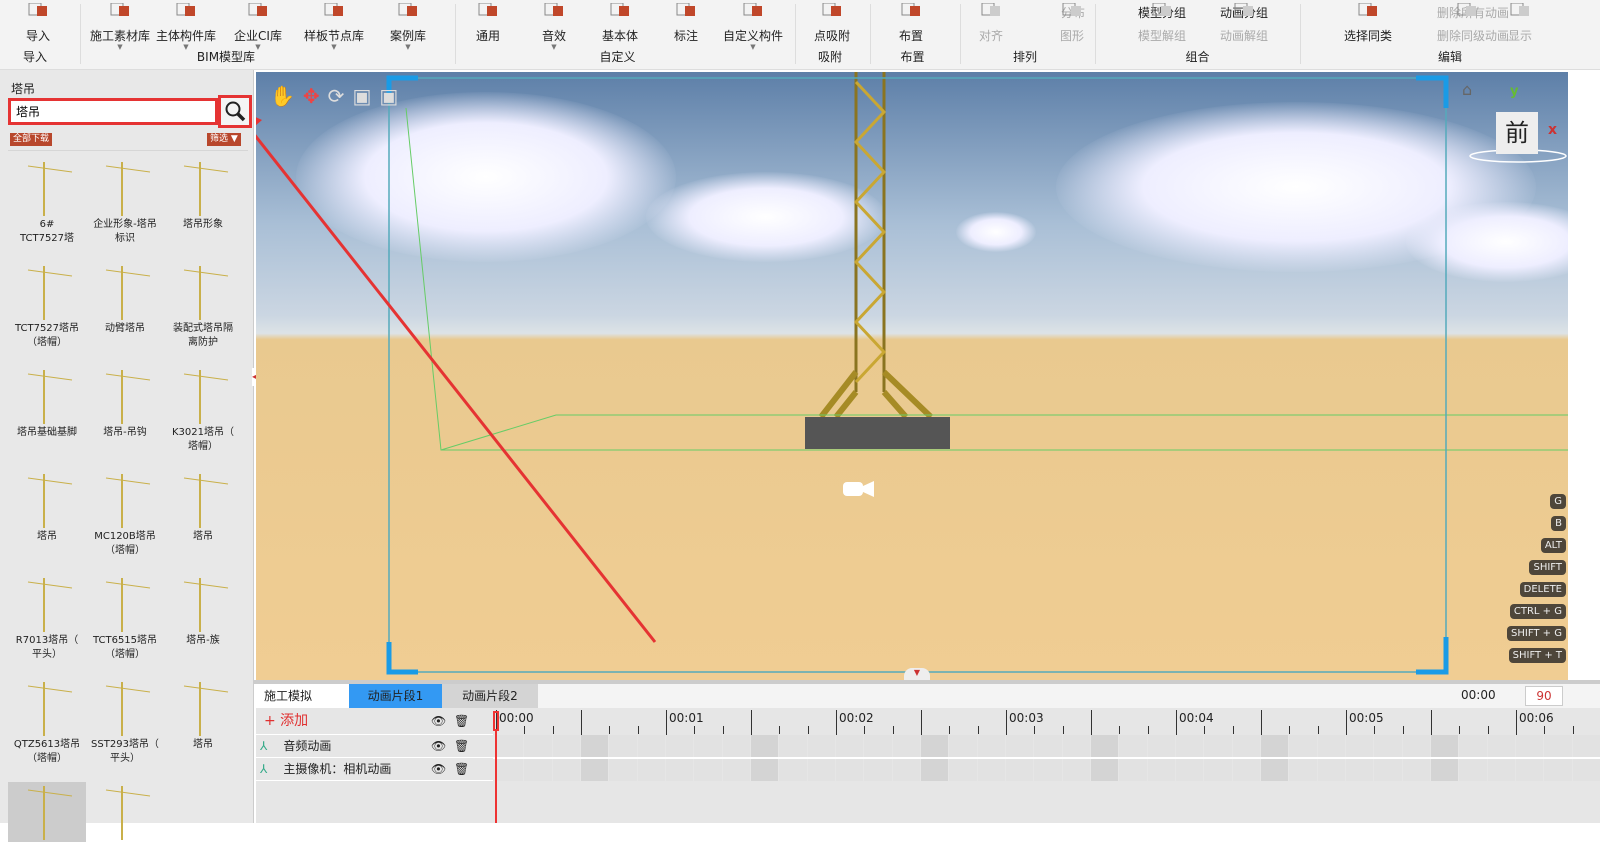  What do you see at coordinates (47, 618) in the screenshot?
I see `model-item: R7013塔吊（ 平头）` at bounding box center [47, 618].